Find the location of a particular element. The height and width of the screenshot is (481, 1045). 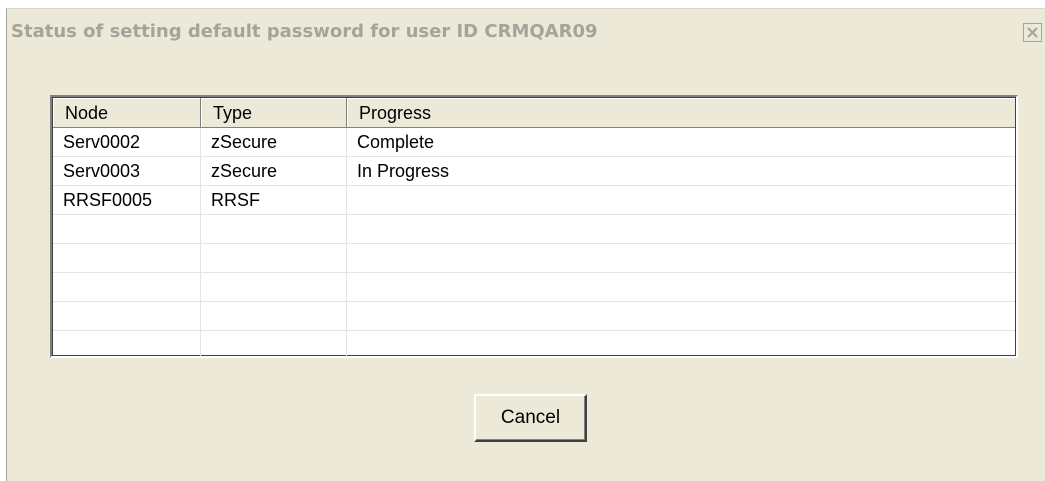

cell-progress is located at coordinates (681, 200).